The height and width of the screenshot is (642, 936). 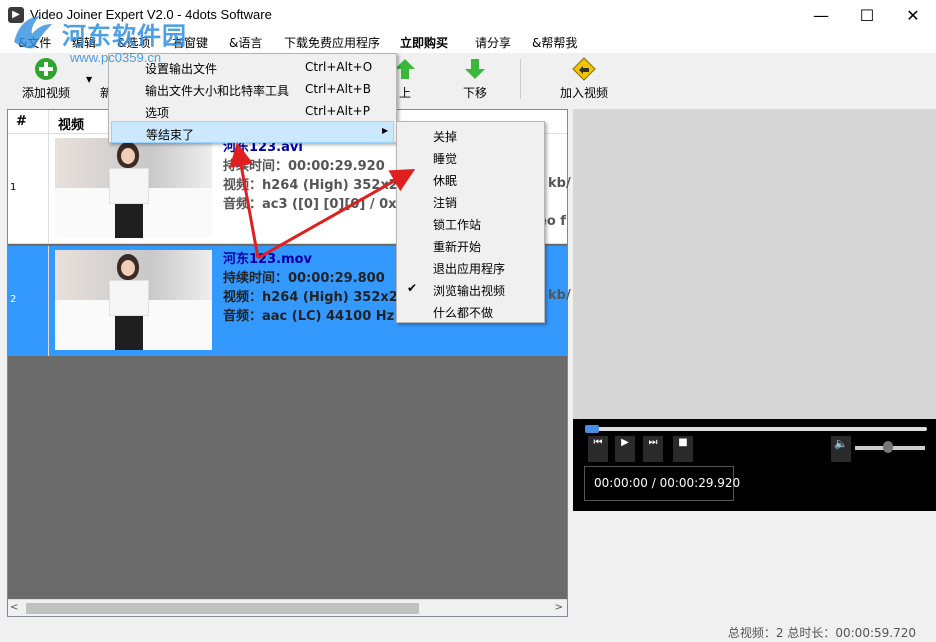 I want to click on submenu-item-label: 重新开始, so click(x=457, y=247).